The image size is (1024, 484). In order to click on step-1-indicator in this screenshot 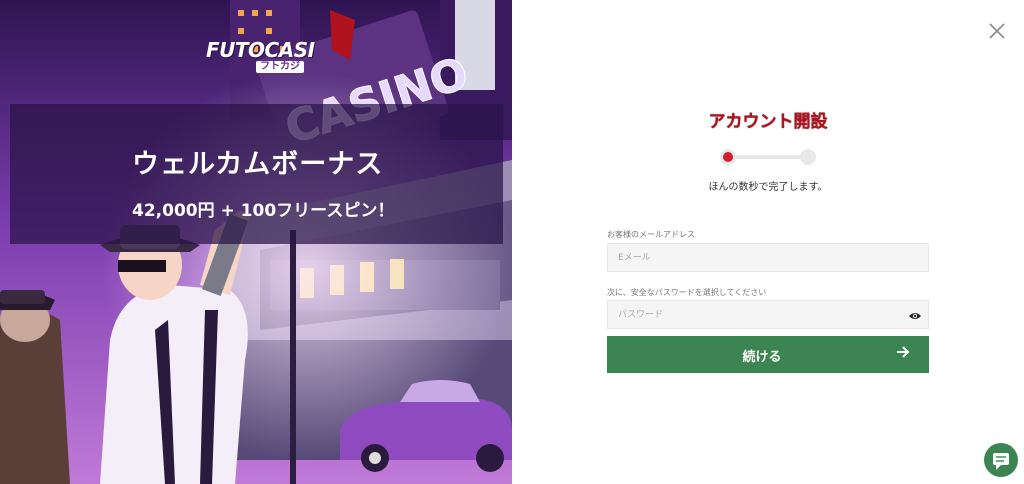, I will do `click(728, 157)`.